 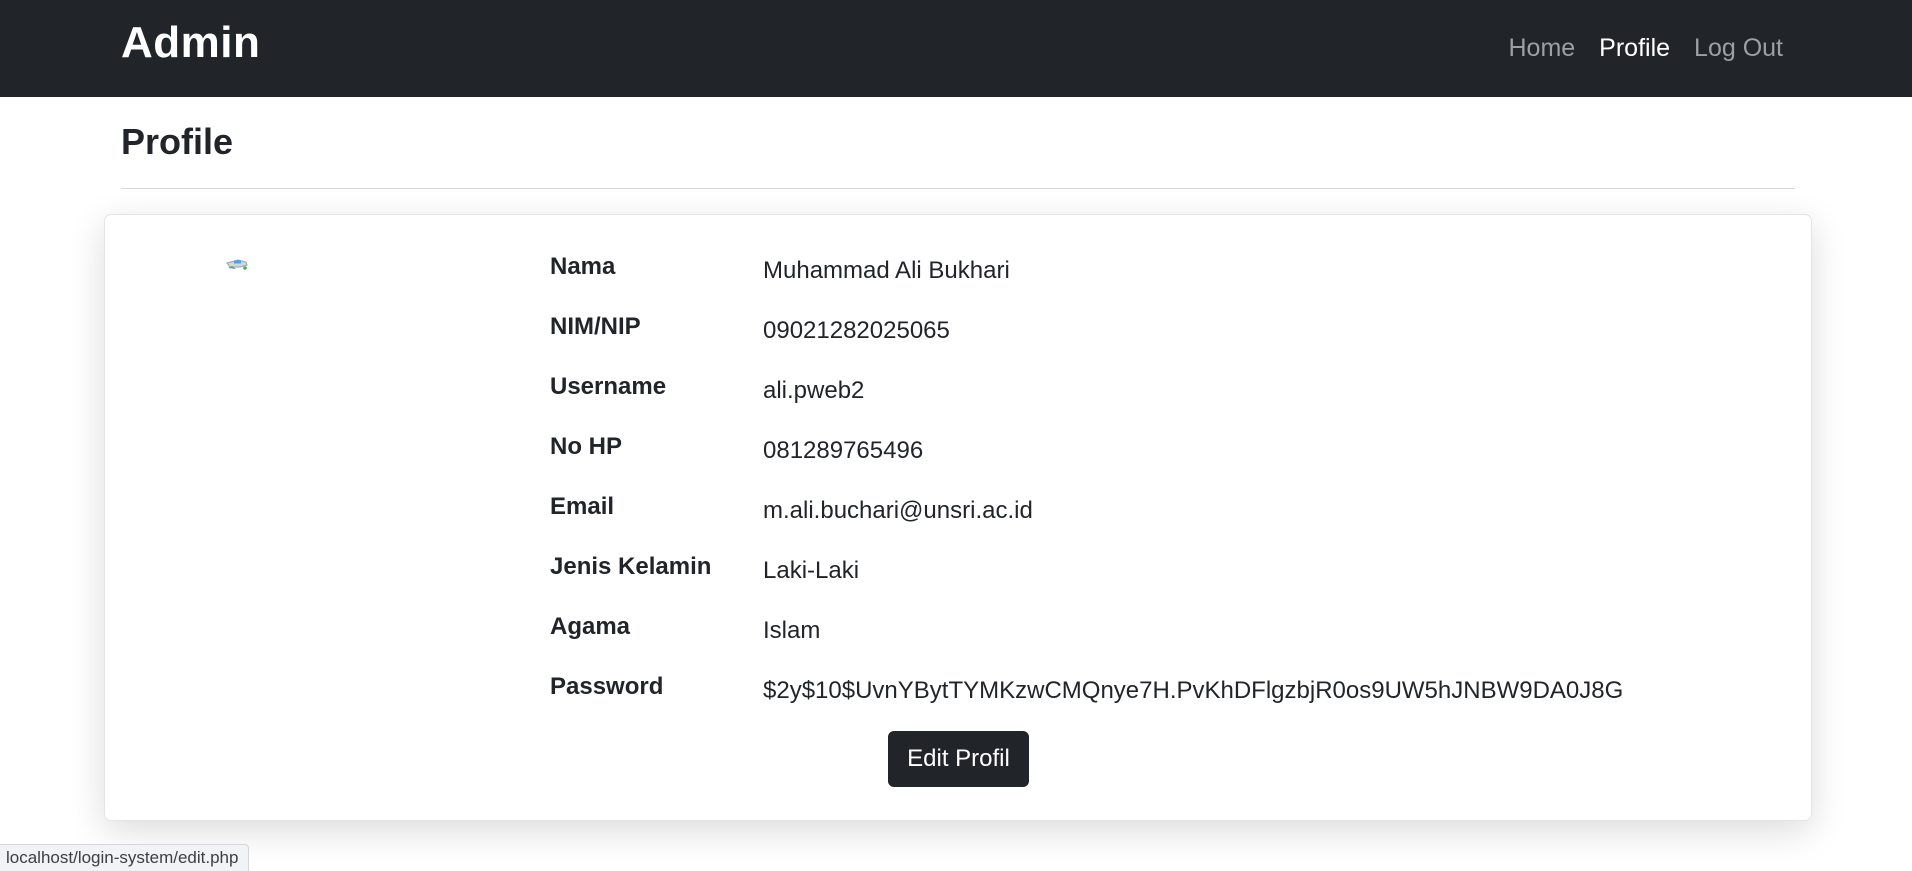 I want to click on edit-profile-button: Edit Profil, so click(x=958, y=759).